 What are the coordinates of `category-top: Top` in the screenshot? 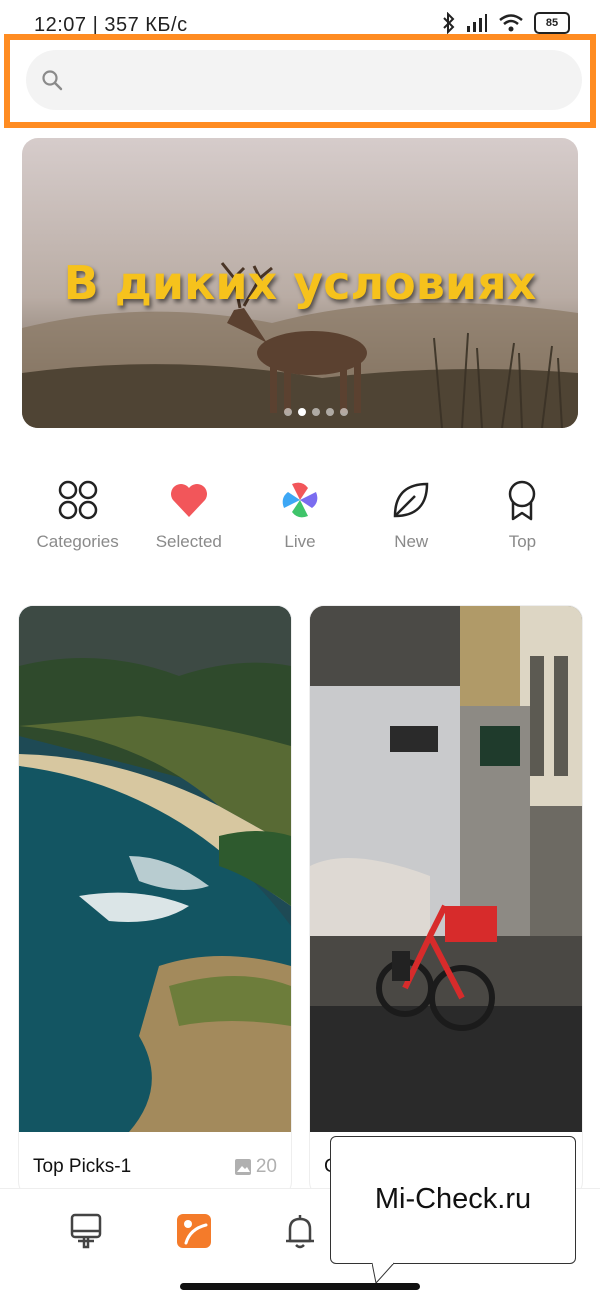 It's located at (522, 515).